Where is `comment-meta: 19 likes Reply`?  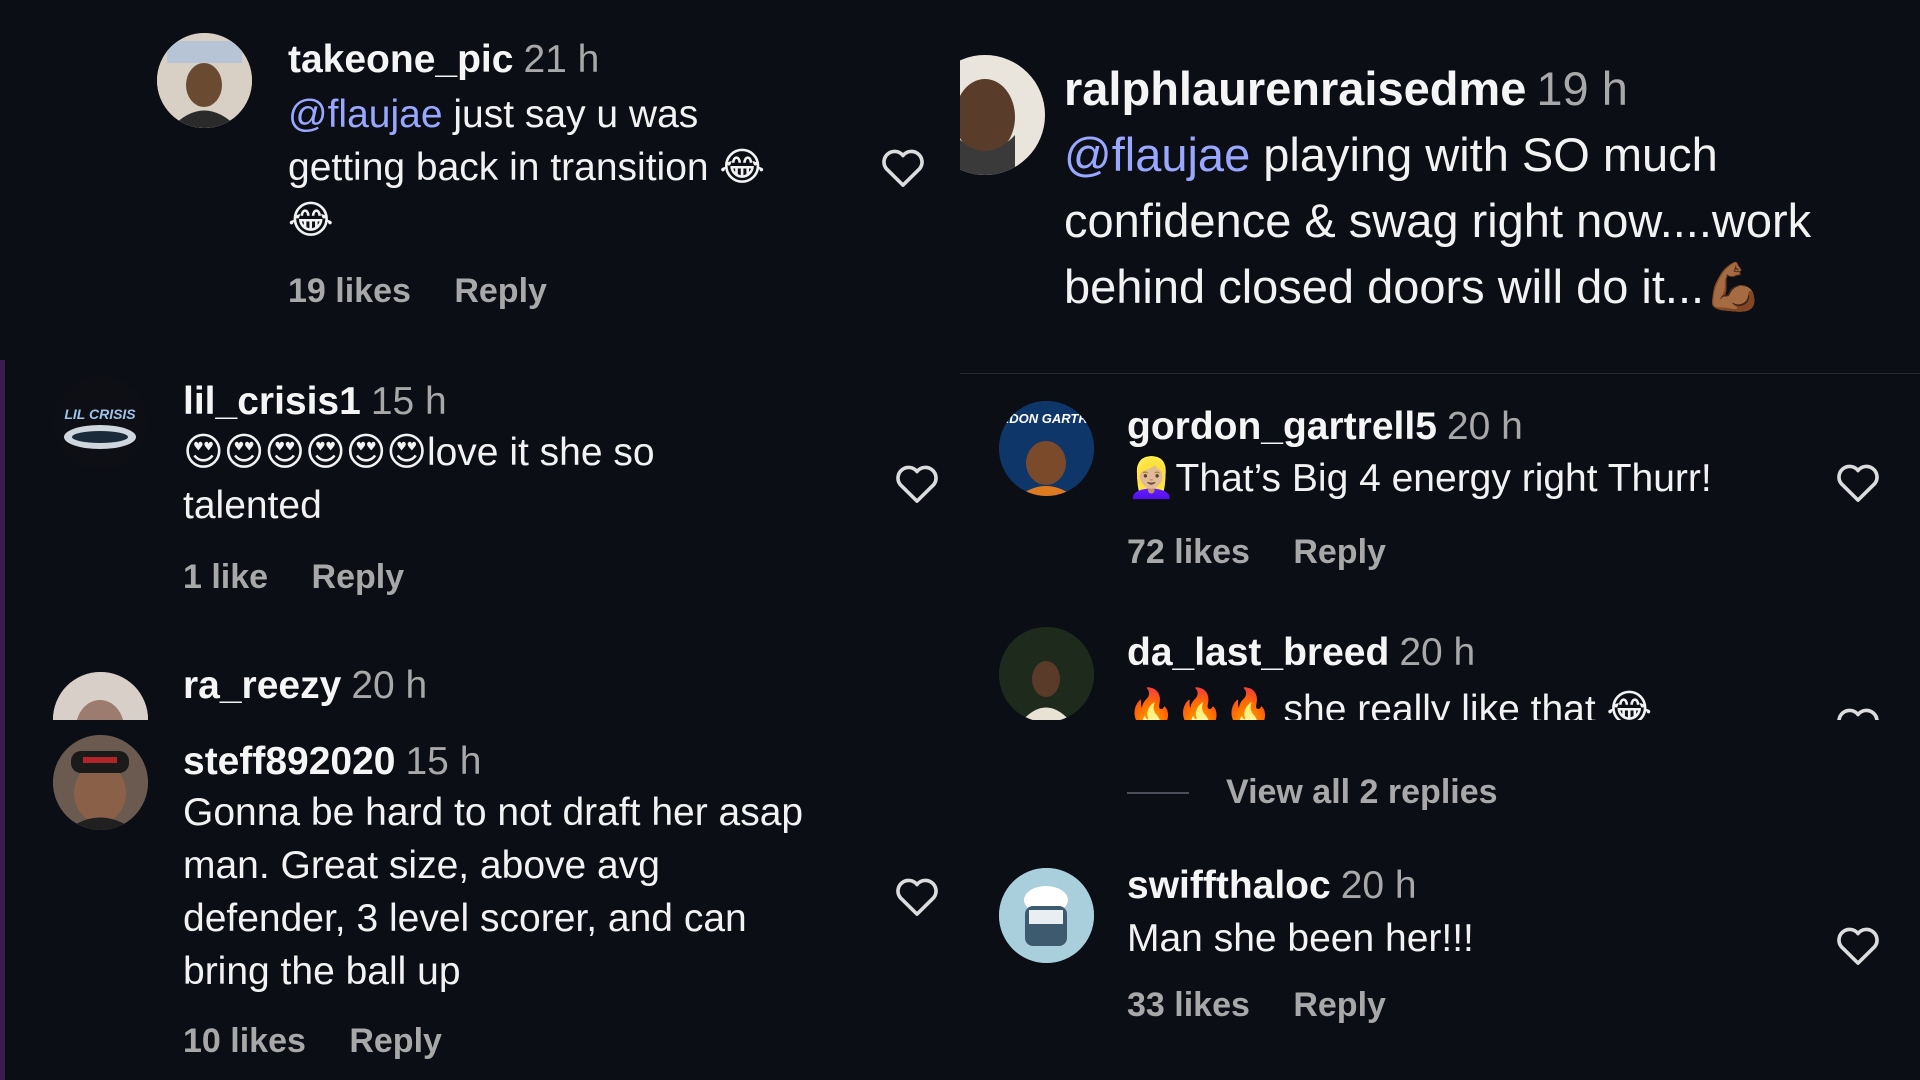 comment-meta: 19 likes Reply is located at coordinates (417, 291).